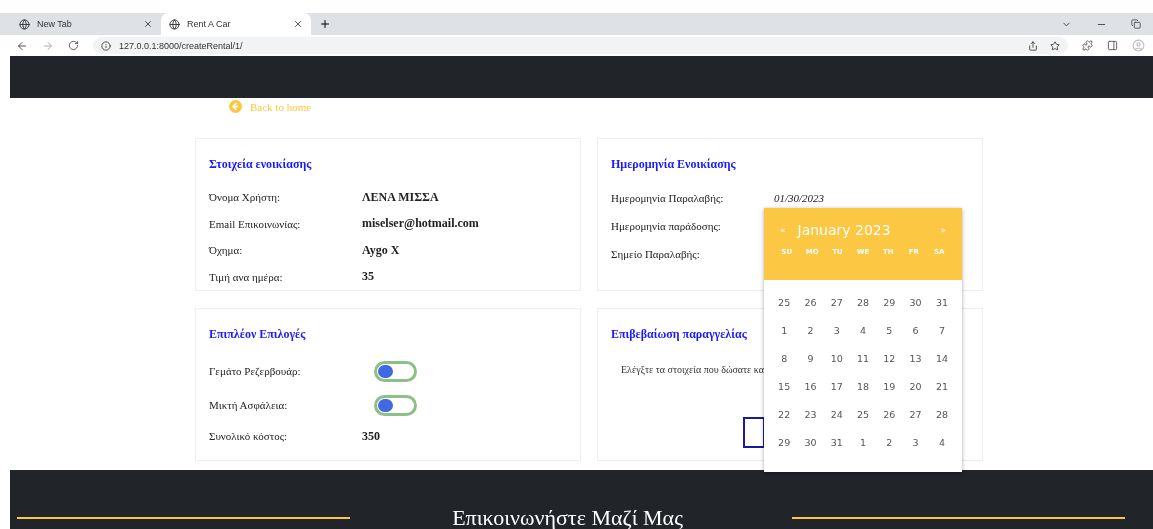  What do you see at coordinates (255, 223) in the screenshot?
I see `field-label: Email Επικοινωνίας:` at bounding box center [255, 223].